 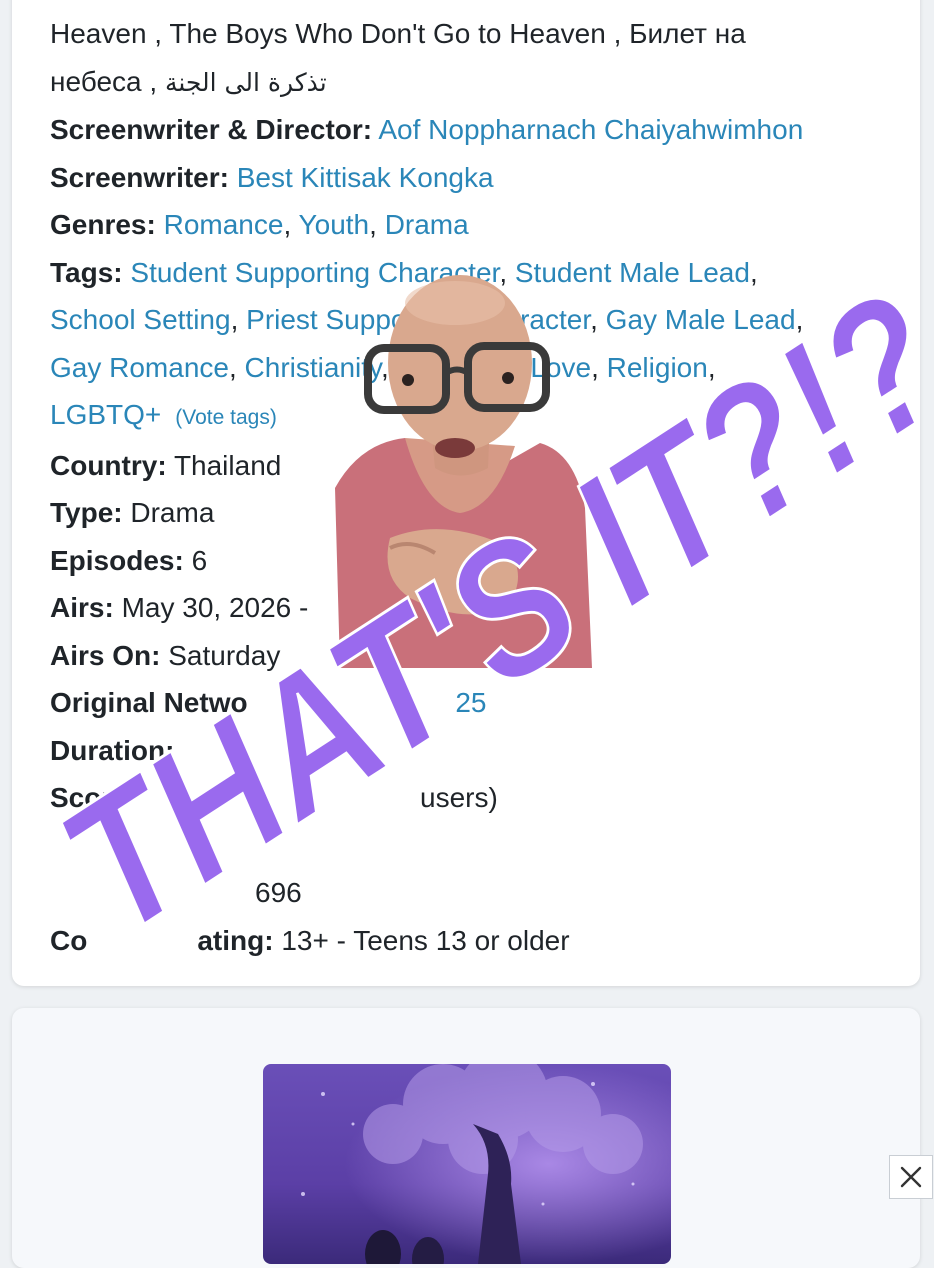 What do you see at coordinates (103, 224) in the screenshot?
I see `genres-label: Genres:` at bounding box center [103, 224].